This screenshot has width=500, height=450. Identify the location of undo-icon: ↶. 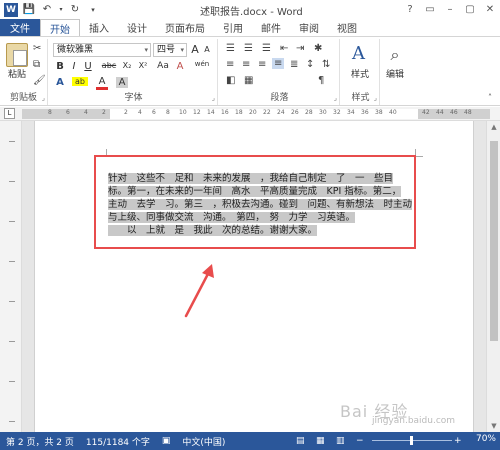
(47, 9).